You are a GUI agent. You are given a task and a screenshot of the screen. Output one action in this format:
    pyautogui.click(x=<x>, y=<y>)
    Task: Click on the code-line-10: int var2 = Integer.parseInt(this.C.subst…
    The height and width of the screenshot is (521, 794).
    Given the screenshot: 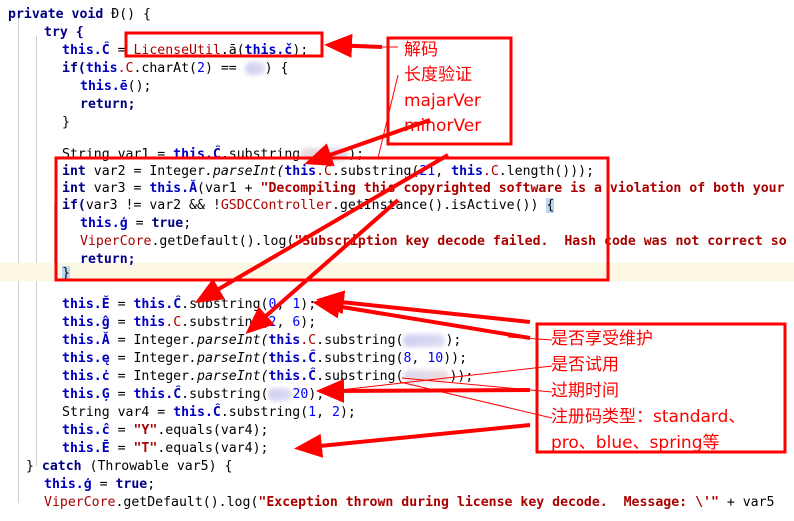 What is the action you would take?
    pyautogui.click(x=328, y=172)
    